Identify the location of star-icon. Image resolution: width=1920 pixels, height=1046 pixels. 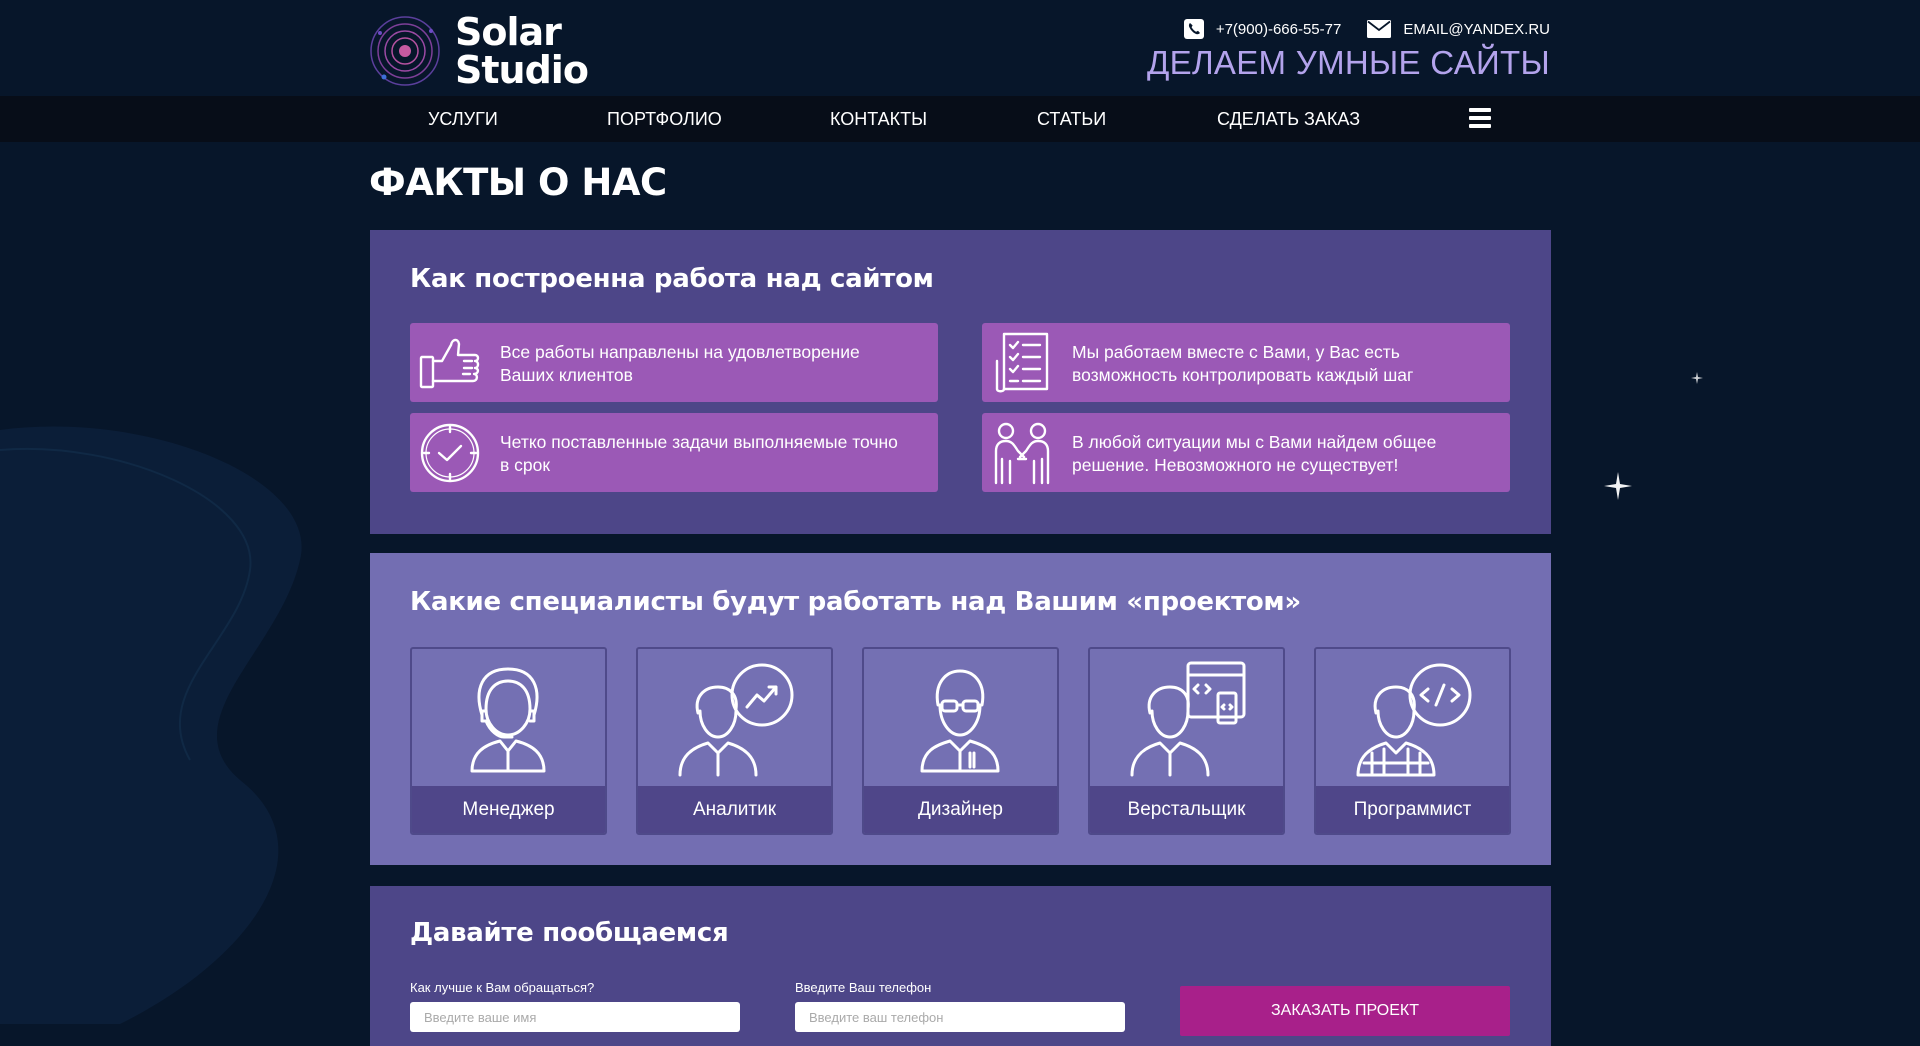
(1653, 436).